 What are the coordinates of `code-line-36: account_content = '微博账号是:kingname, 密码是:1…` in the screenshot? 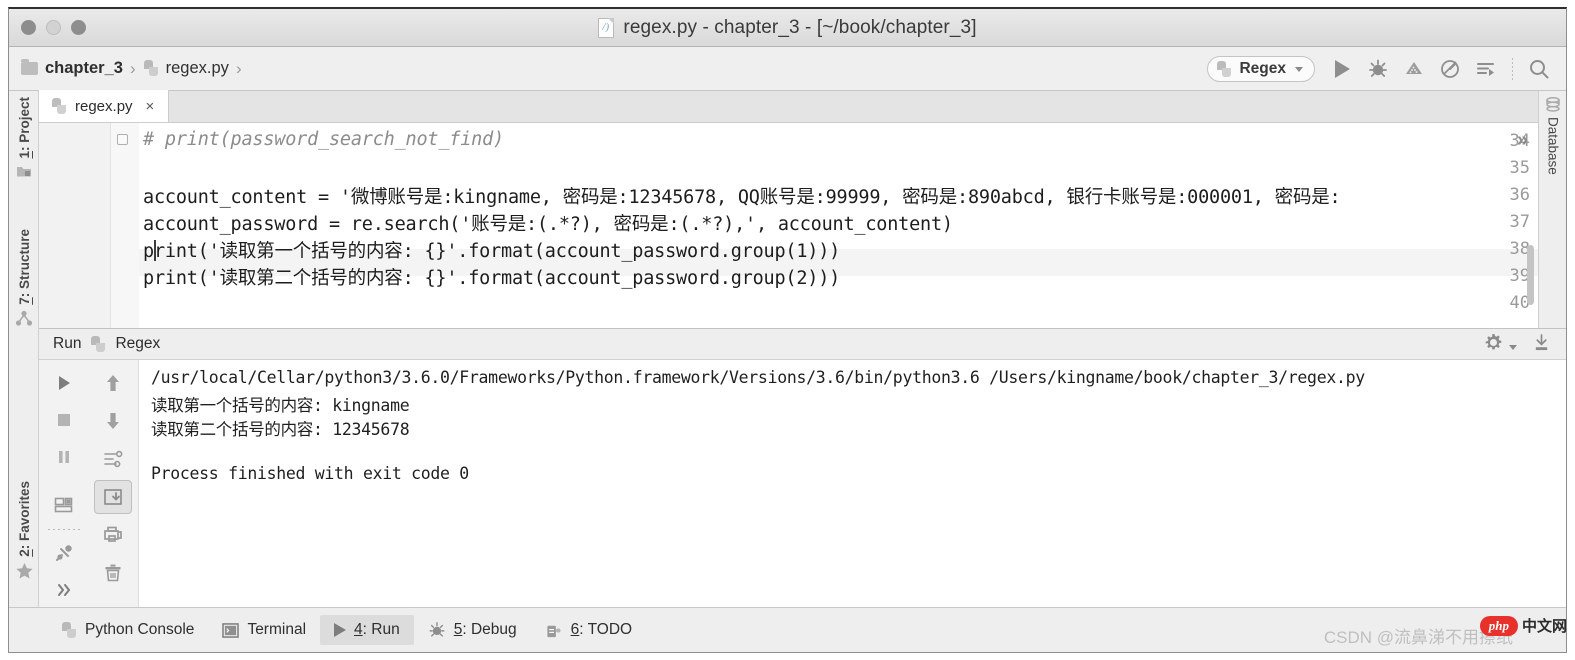 It's located at (742, 197).